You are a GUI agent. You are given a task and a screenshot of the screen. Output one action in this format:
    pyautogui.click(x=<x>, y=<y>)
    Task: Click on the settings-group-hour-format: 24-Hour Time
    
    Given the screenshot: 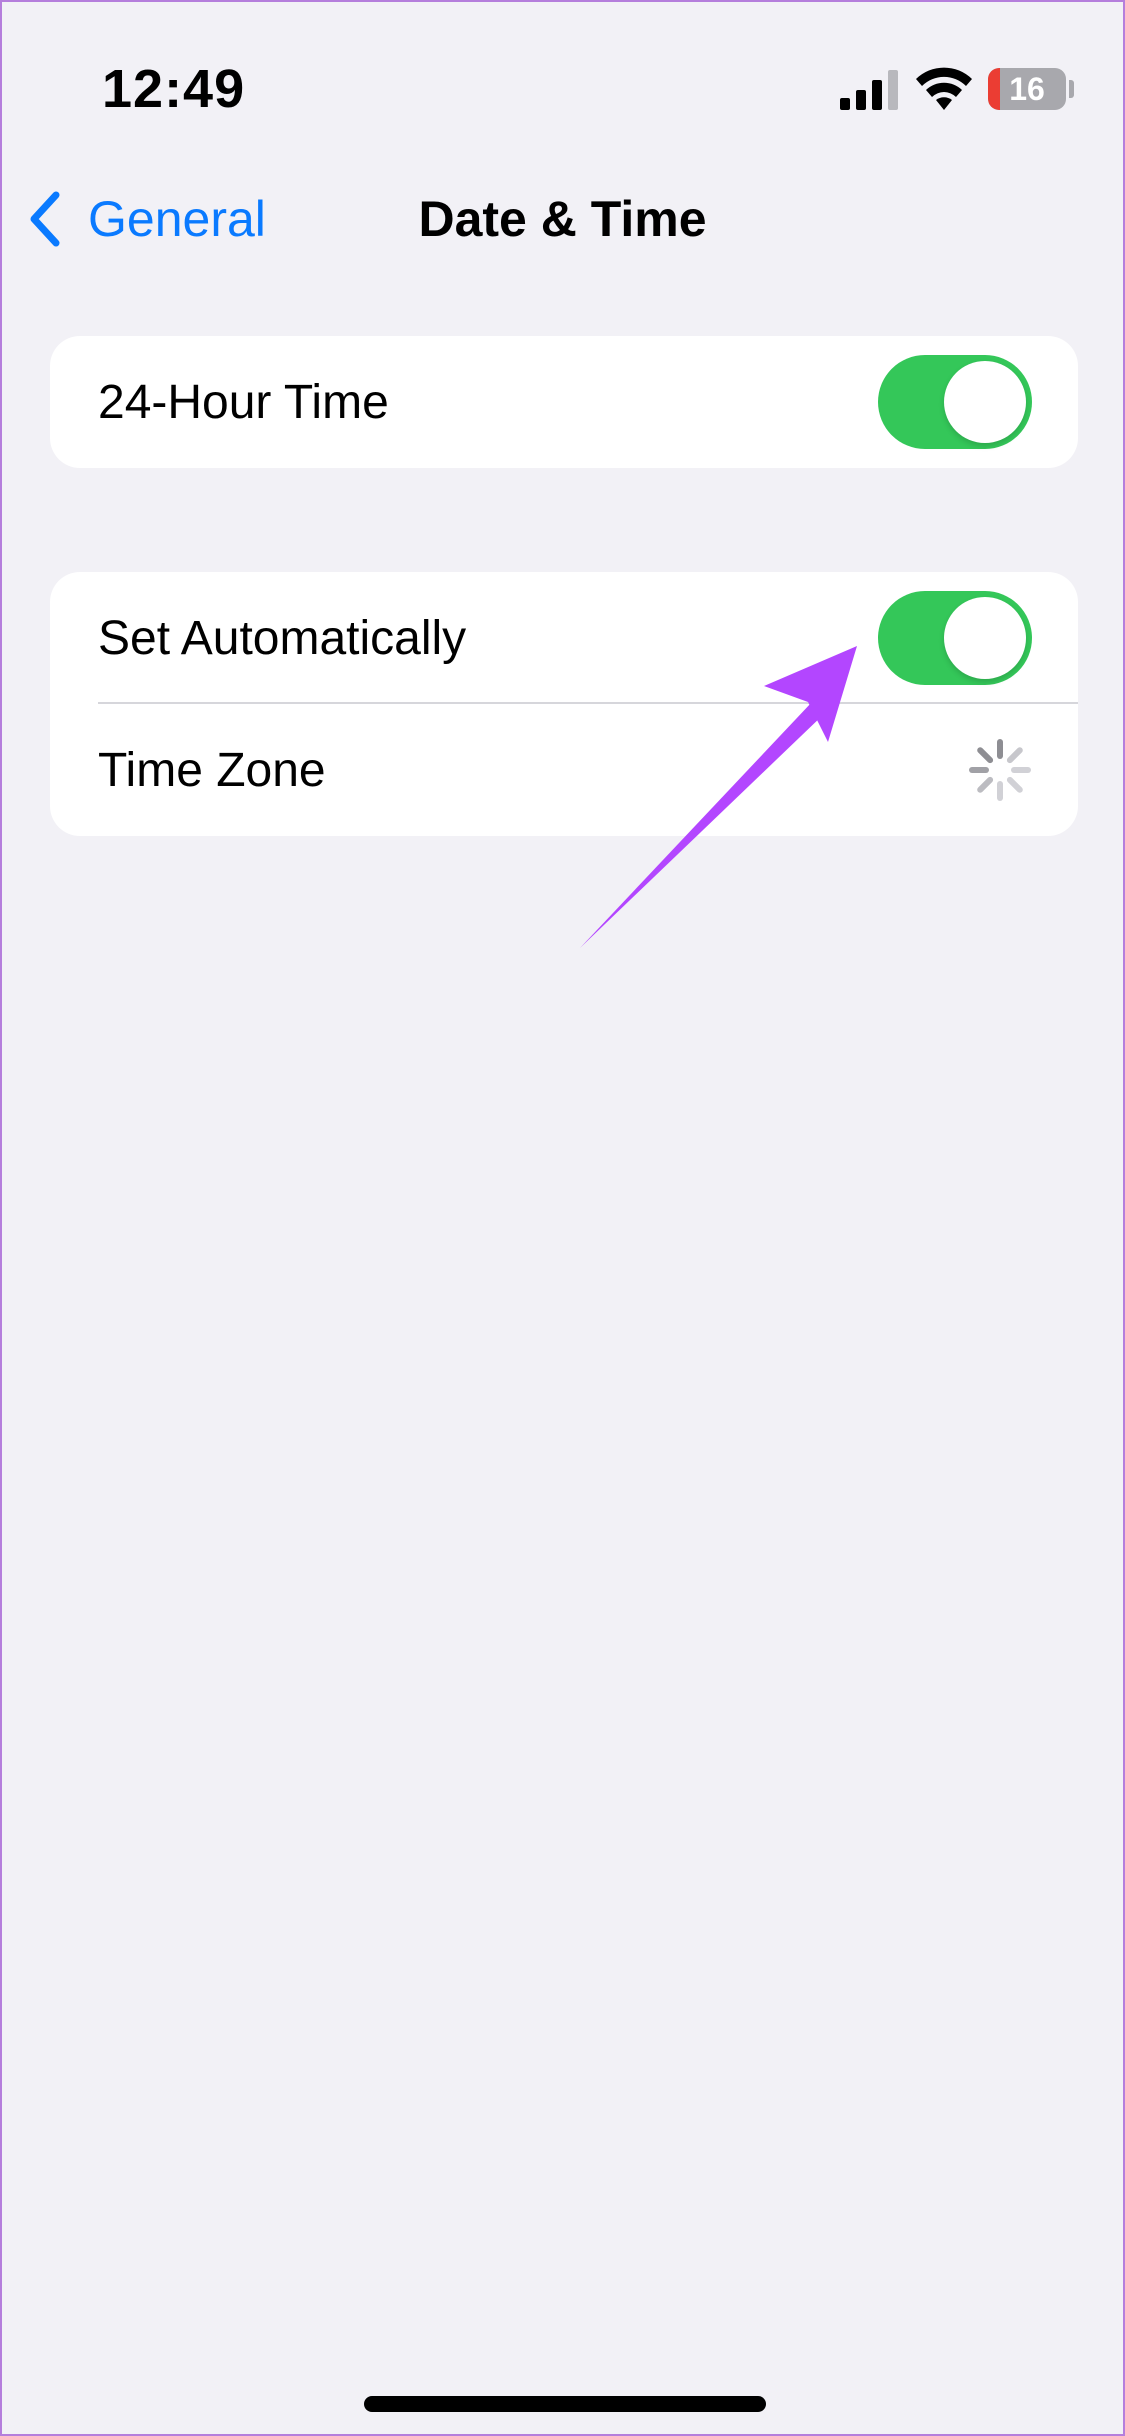 What is the action you would take?
    pyautogui.click(x=564, y=402)
    